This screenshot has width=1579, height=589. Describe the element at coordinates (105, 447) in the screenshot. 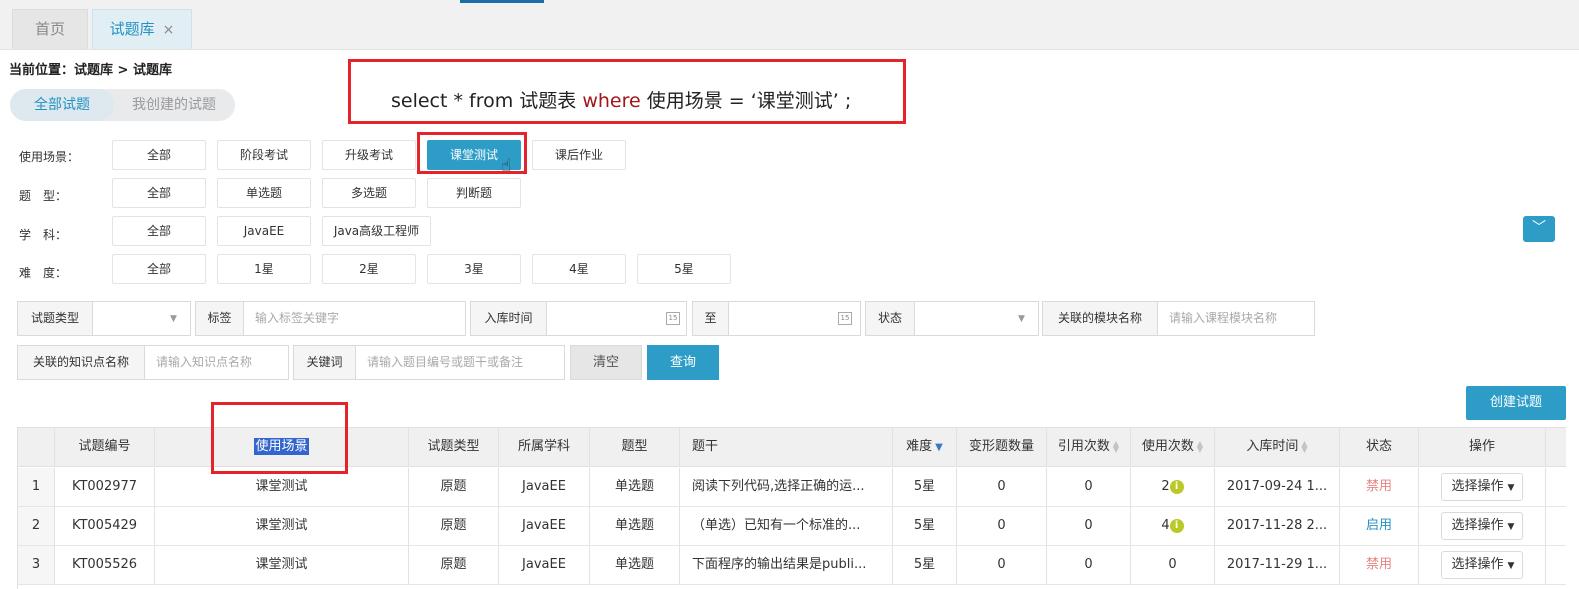

I see `header-id: 试题编号` at that location.